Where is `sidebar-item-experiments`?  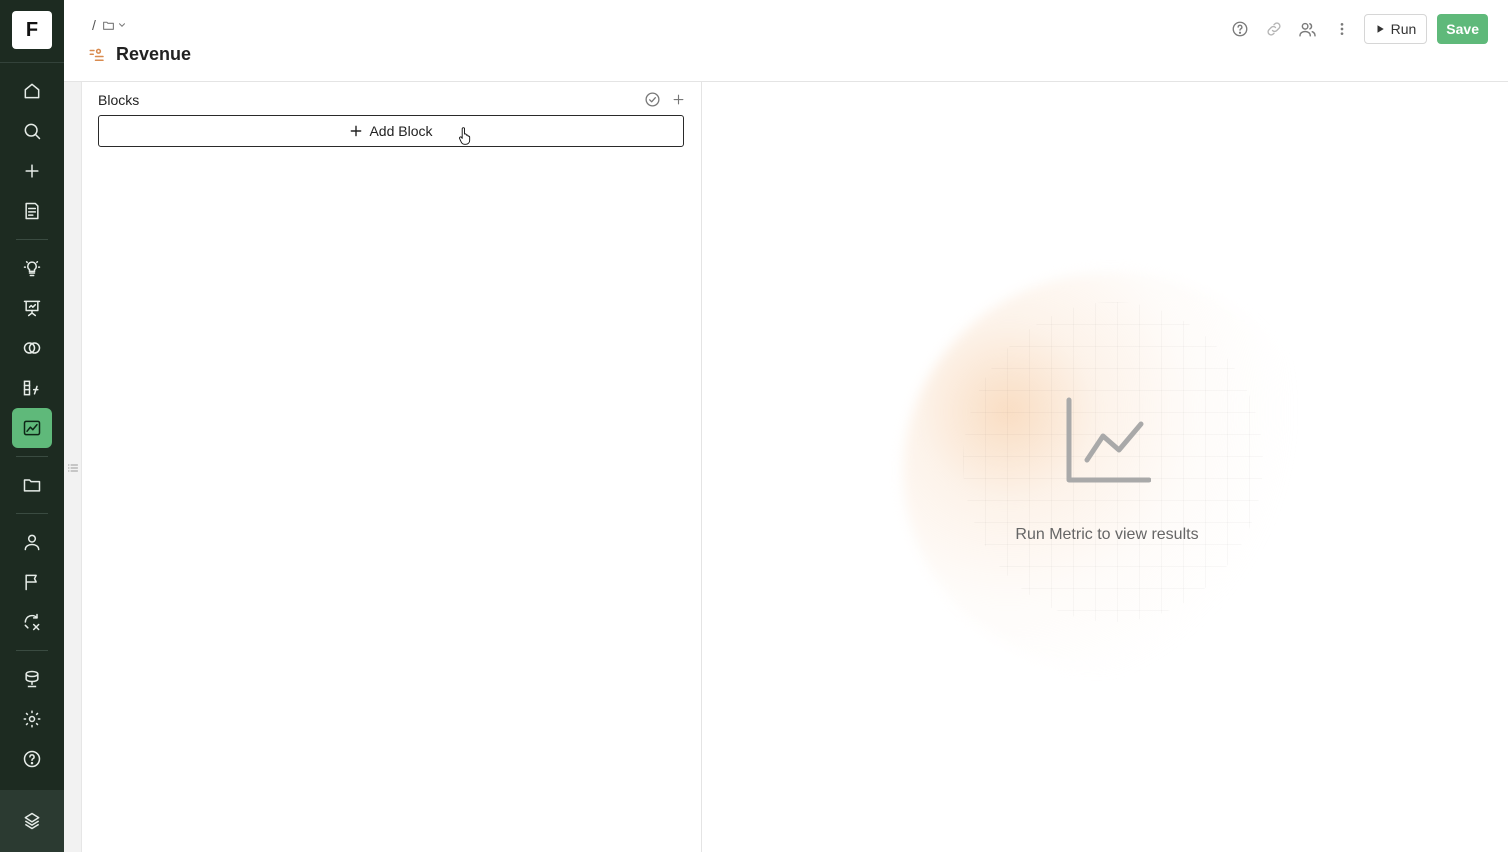 sidebar-item-experiments is located at coordinates (32, 622).